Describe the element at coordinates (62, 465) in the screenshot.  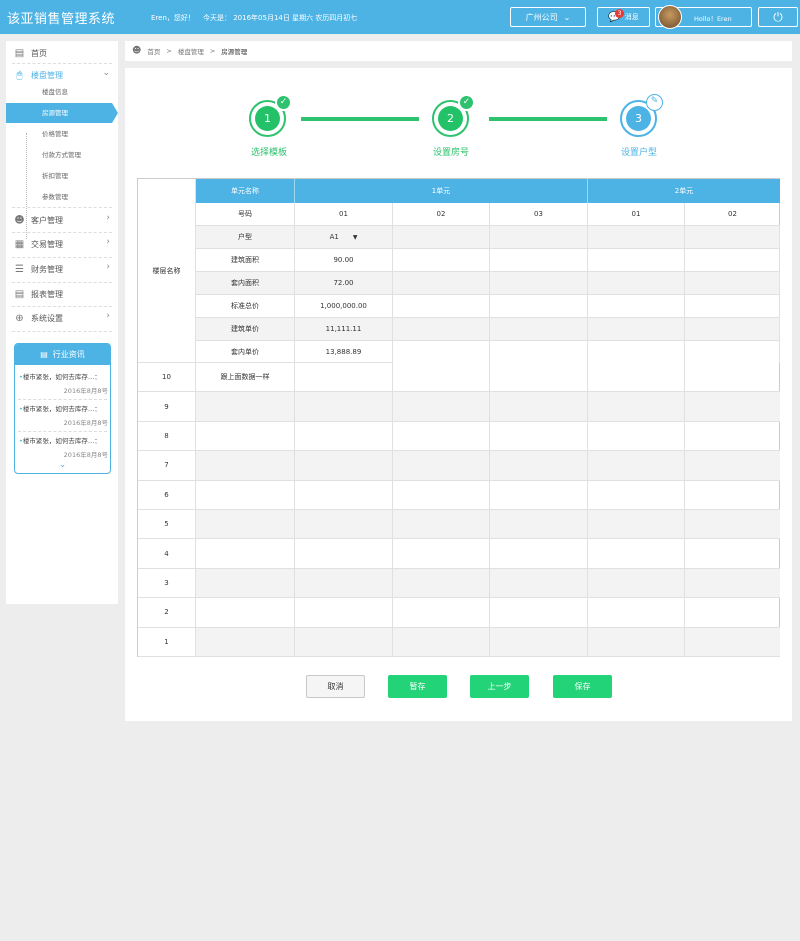
I see `chevron-down-icon: ⌄` at that location.